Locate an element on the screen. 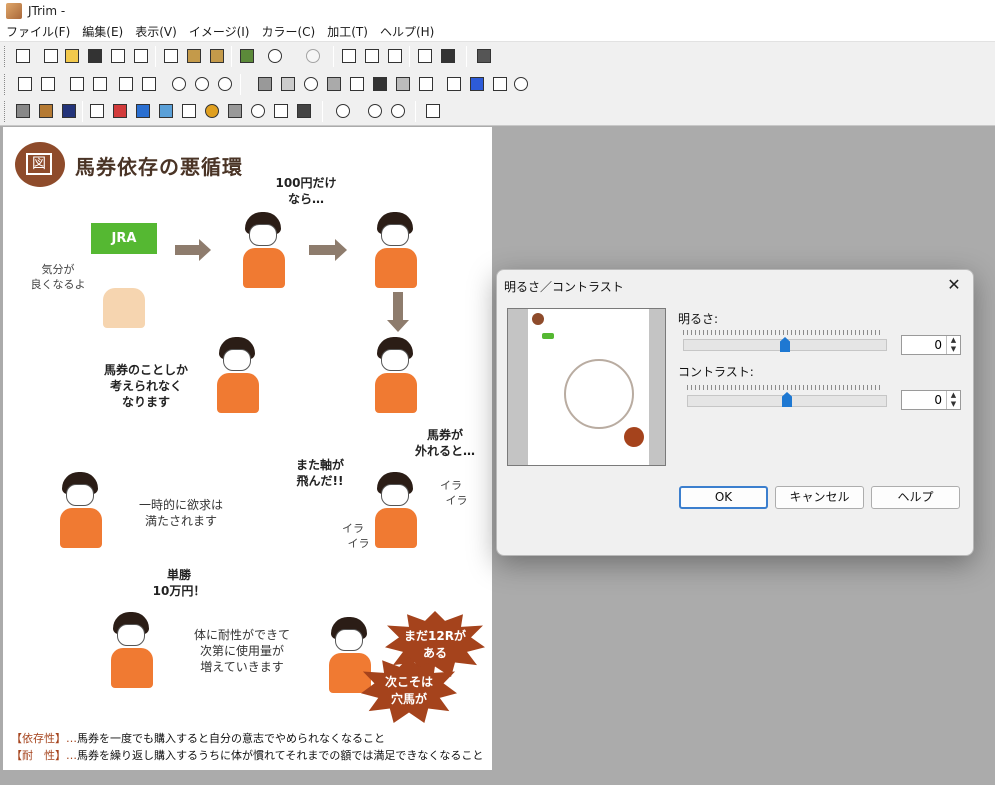 The image size is (995, 785). sepia-icon is located at coordinates (46, 111).